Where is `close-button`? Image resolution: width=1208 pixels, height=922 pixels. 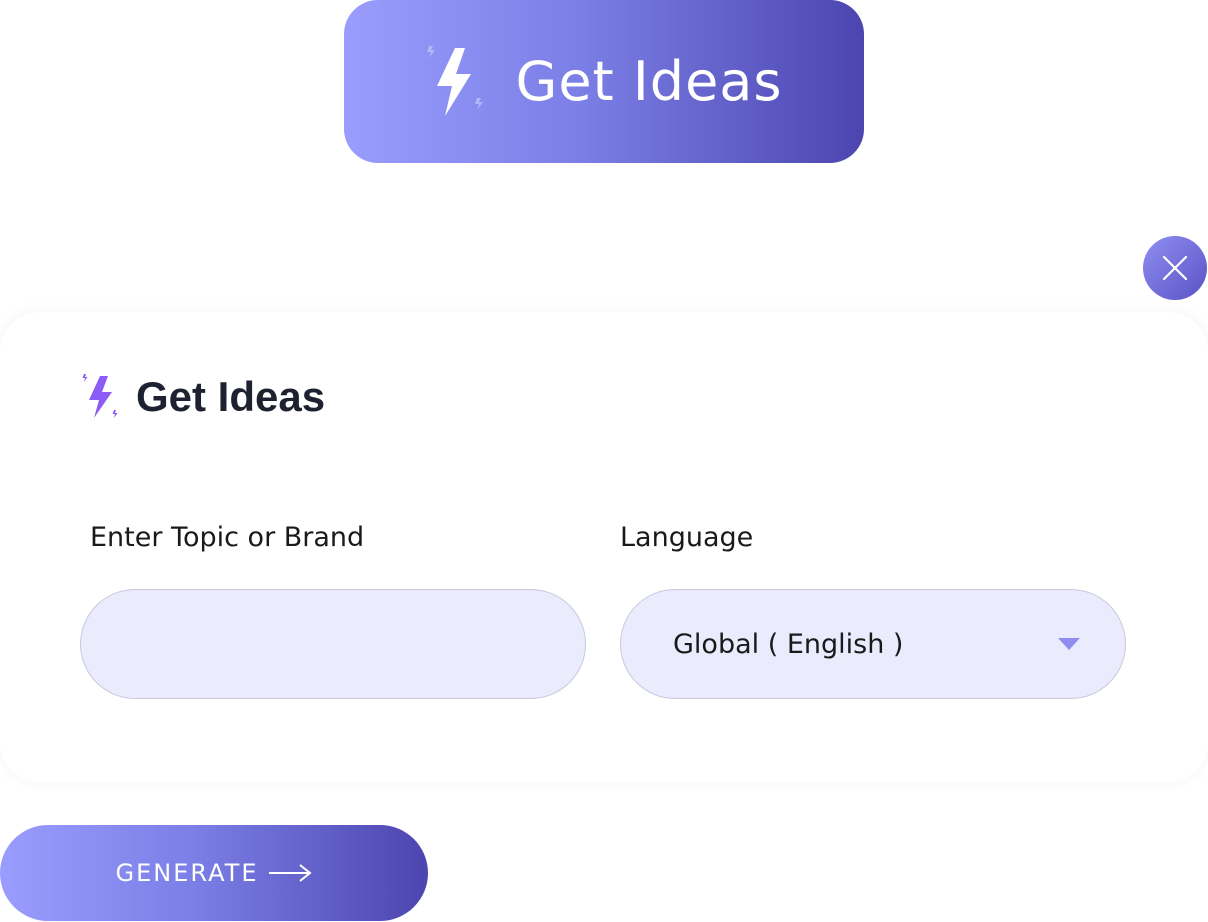
close-button is located at coordinates (1175, 268).